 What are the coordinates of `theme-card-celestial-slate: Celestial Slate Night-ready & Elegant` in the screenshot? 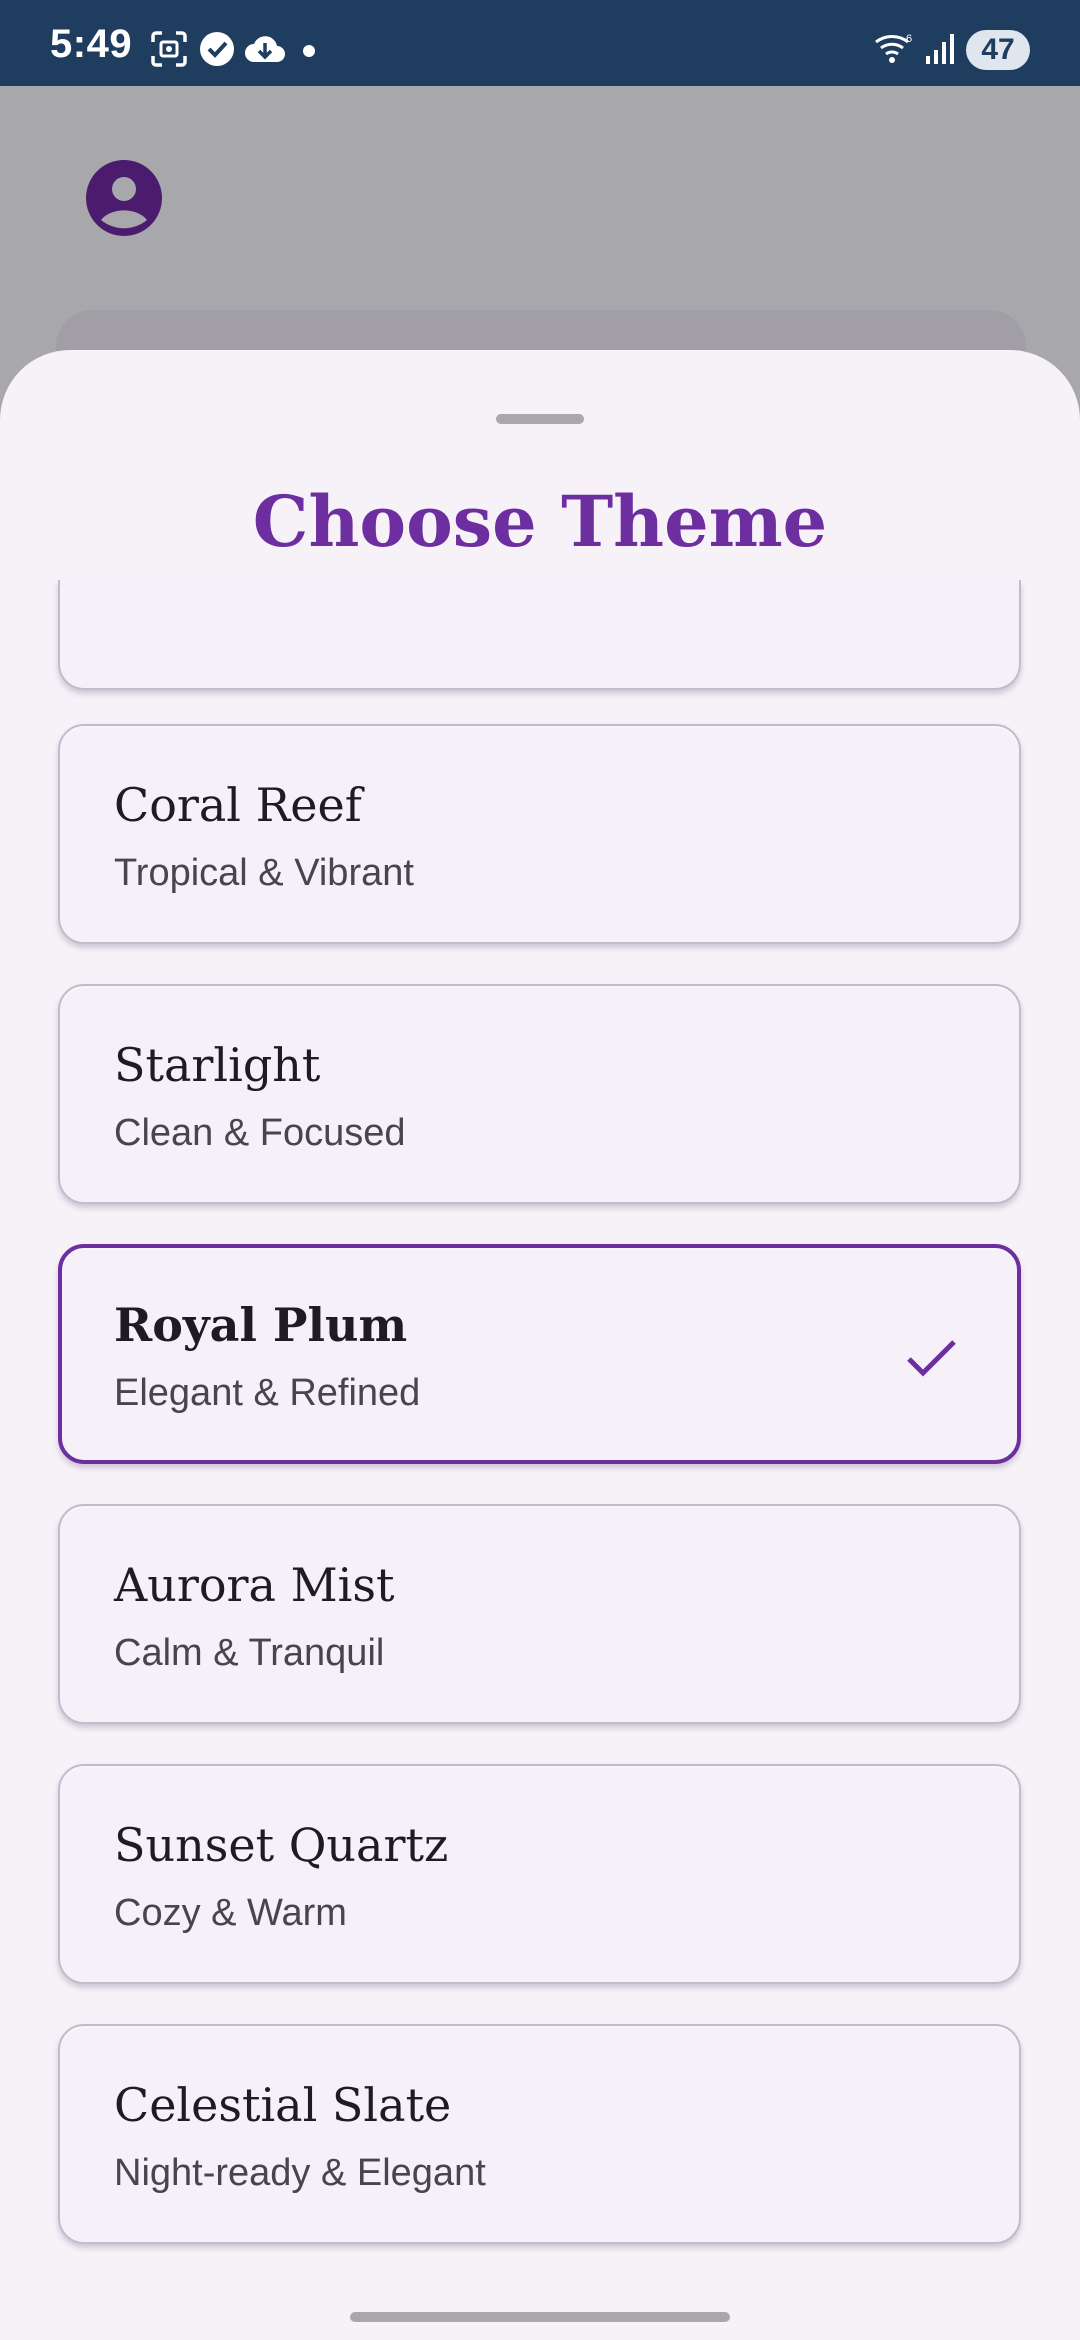 It's located at (539, 2134).